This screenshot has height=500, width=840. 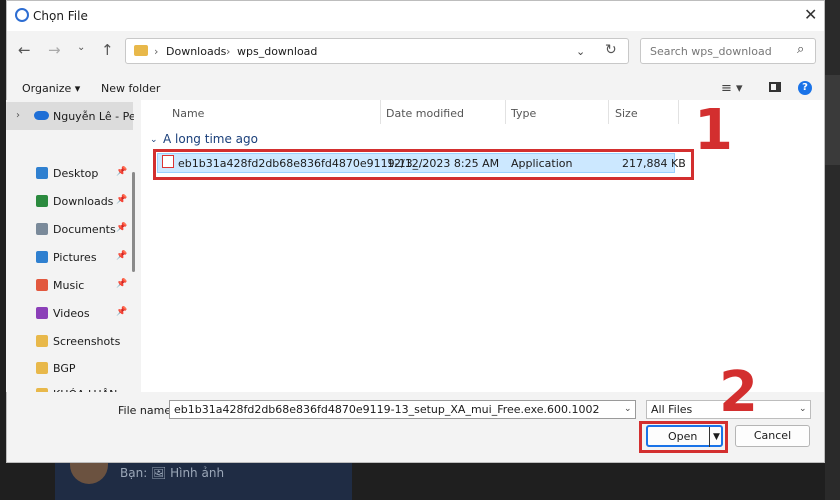 What do you see at coordinates (803, 409) in the screenshot?
I see `filter-chevron-down-icon: ⌄` at bounding box center [803, 409].